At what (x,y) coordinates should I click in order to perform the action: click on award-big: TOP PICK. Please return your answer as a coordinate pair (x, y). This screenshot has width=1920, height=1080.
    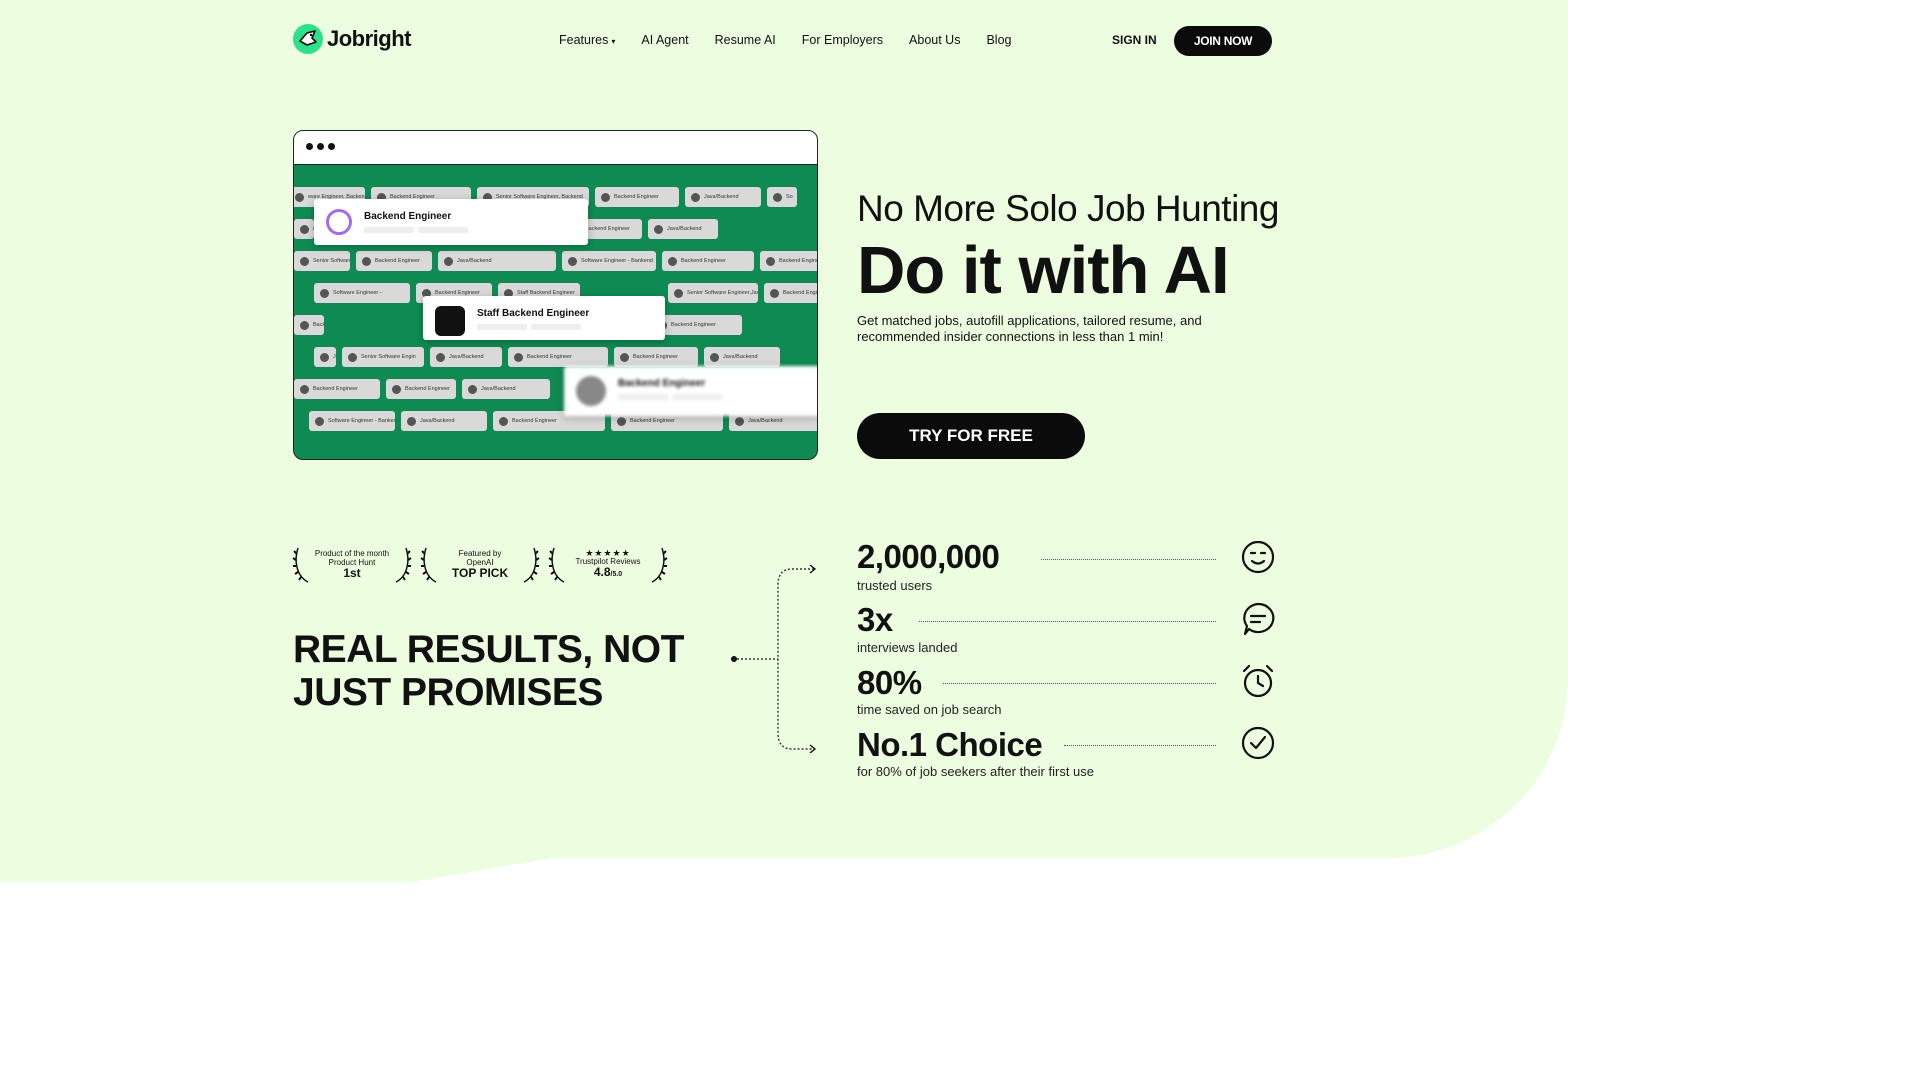
    Looking at the image, I should click on (480, 573).